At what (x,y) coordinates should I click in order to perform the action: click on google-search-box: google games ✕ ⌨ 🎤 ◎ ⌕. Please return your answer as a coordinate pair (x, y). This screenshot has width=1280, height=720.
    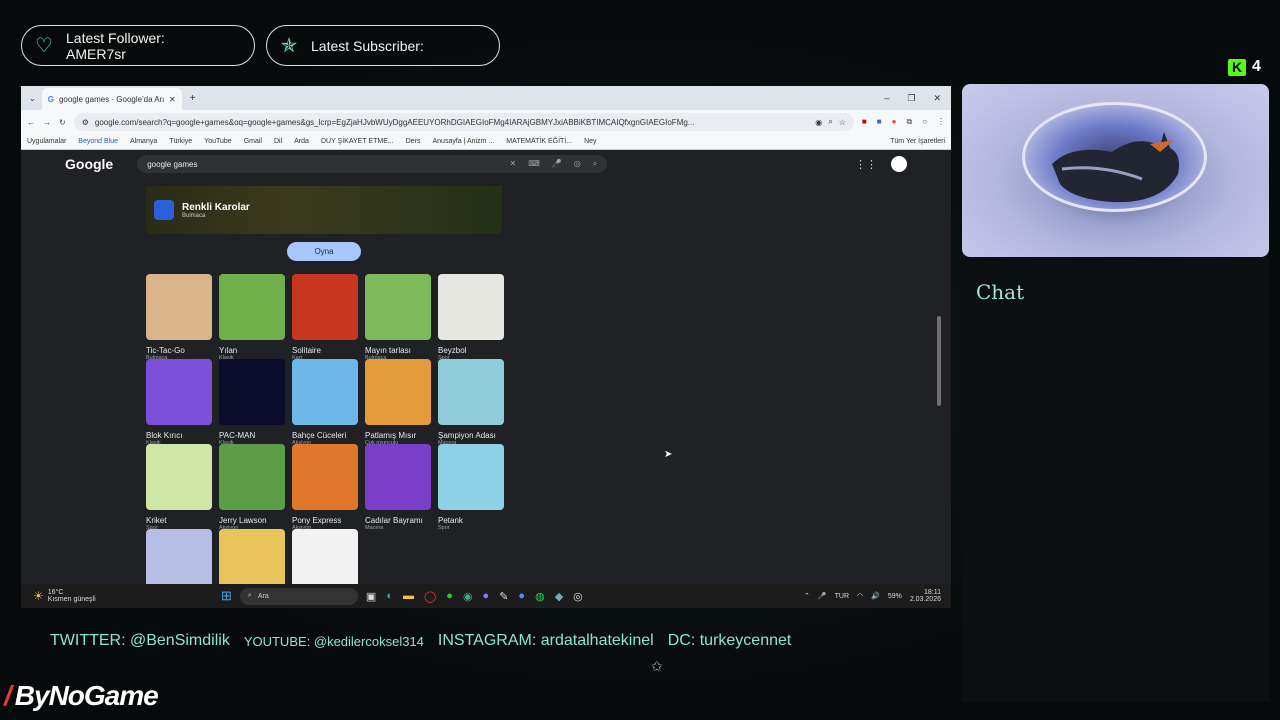
    Looking at the image, I should click on (372, 164).